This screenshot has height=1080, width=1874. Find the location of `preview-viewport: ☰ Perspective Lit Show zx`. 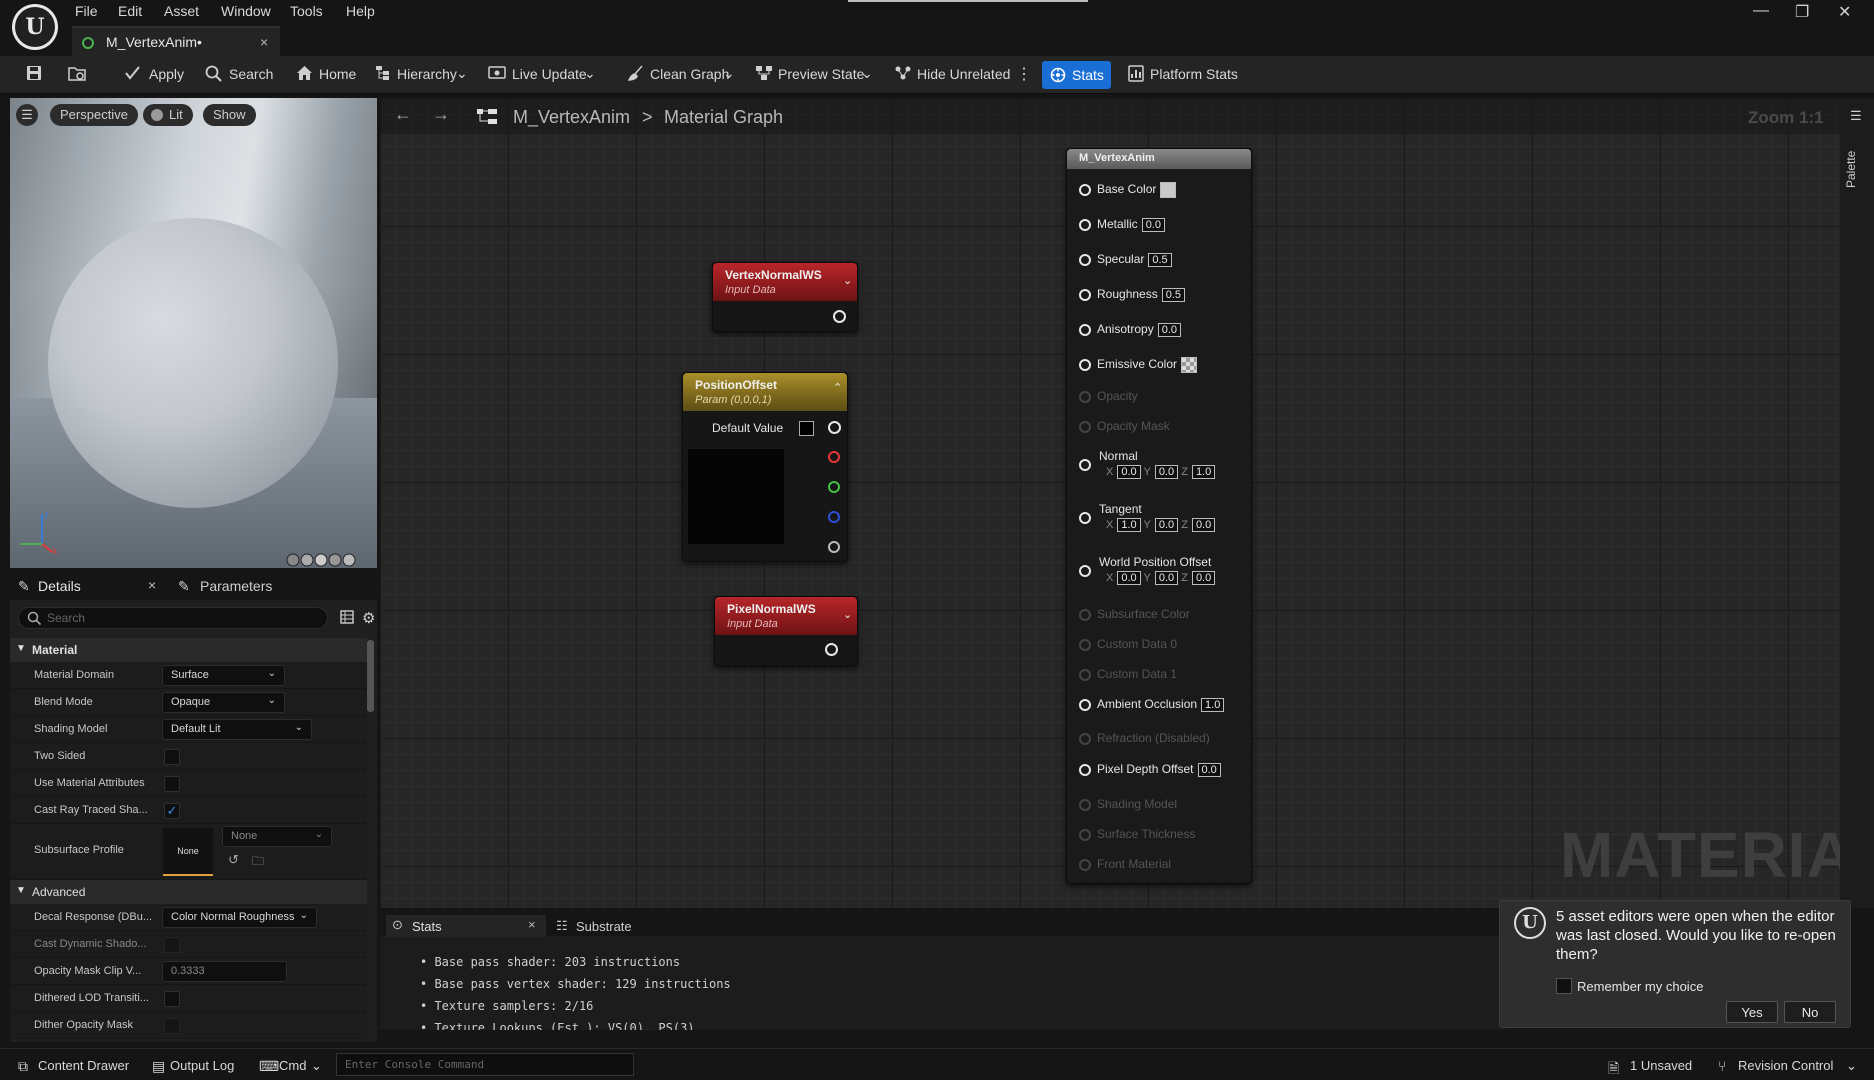

preview-viewport: ☰ Perspective Lit Show zx is located at coordinates (193, 333).